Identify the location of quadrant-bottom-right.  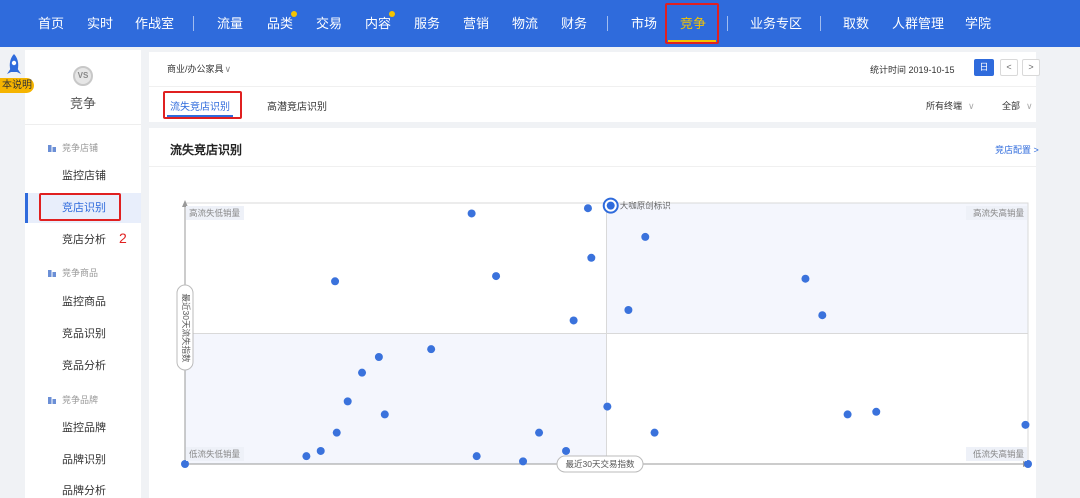
(817, 398).